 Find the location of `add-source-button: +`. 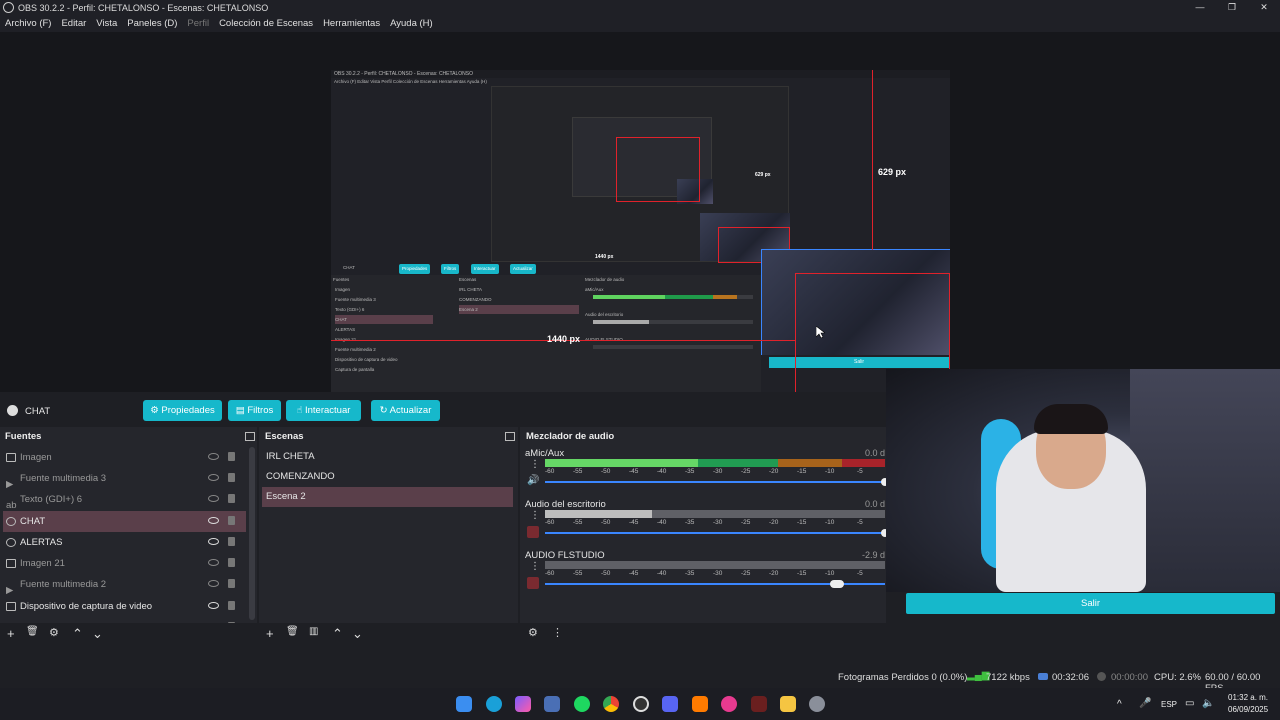

add-source-button: + is located at coordinates (11, 633).